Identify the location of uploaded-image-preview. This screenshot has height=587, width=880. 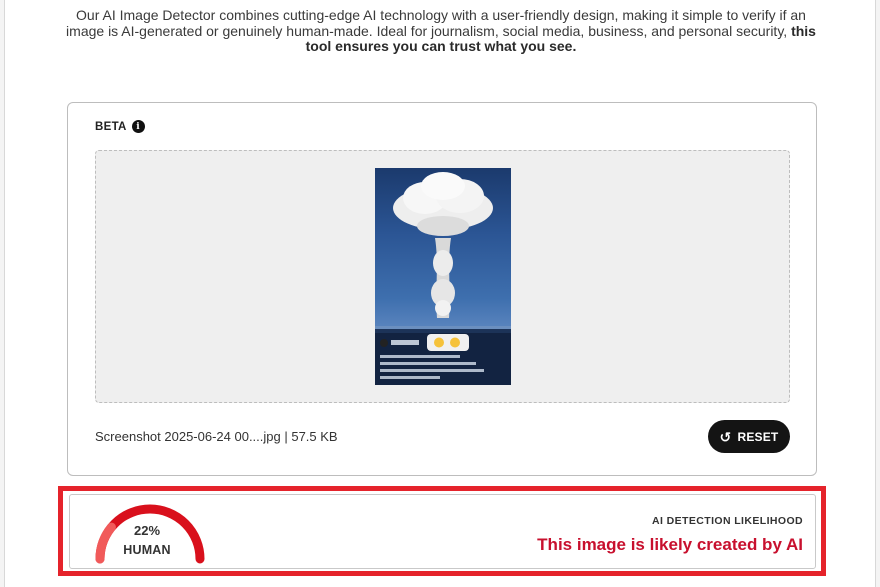
(443, 276).